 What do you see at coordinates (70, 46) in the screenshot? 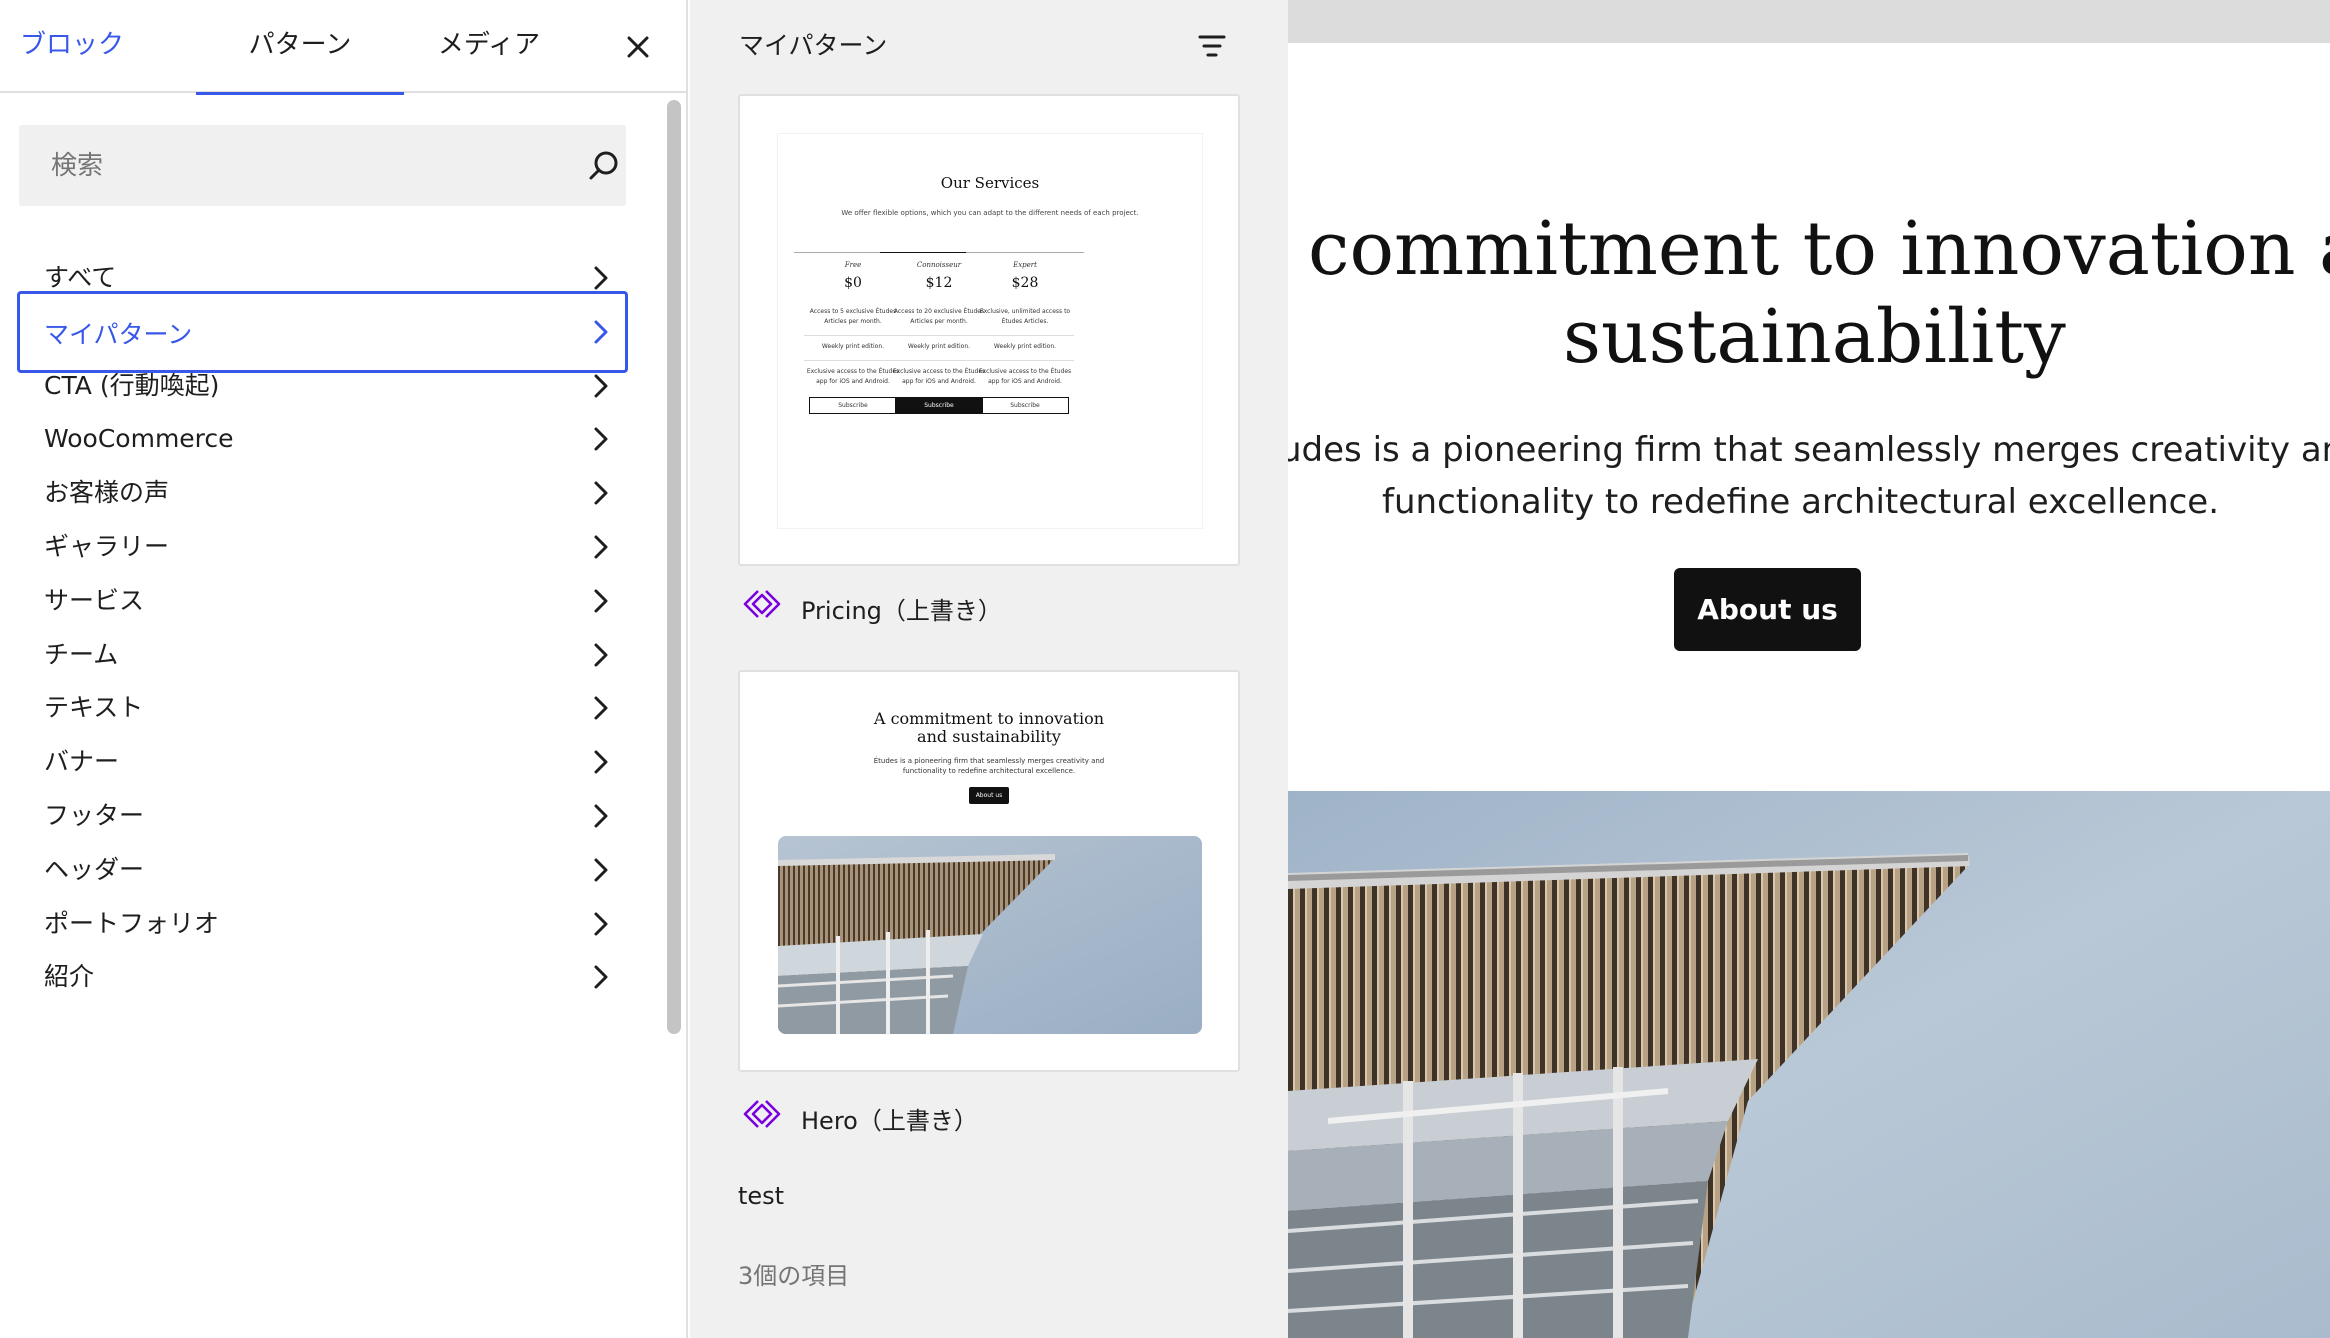
I see `tab-blocks: ブロック` at bounding box center [70, 46].